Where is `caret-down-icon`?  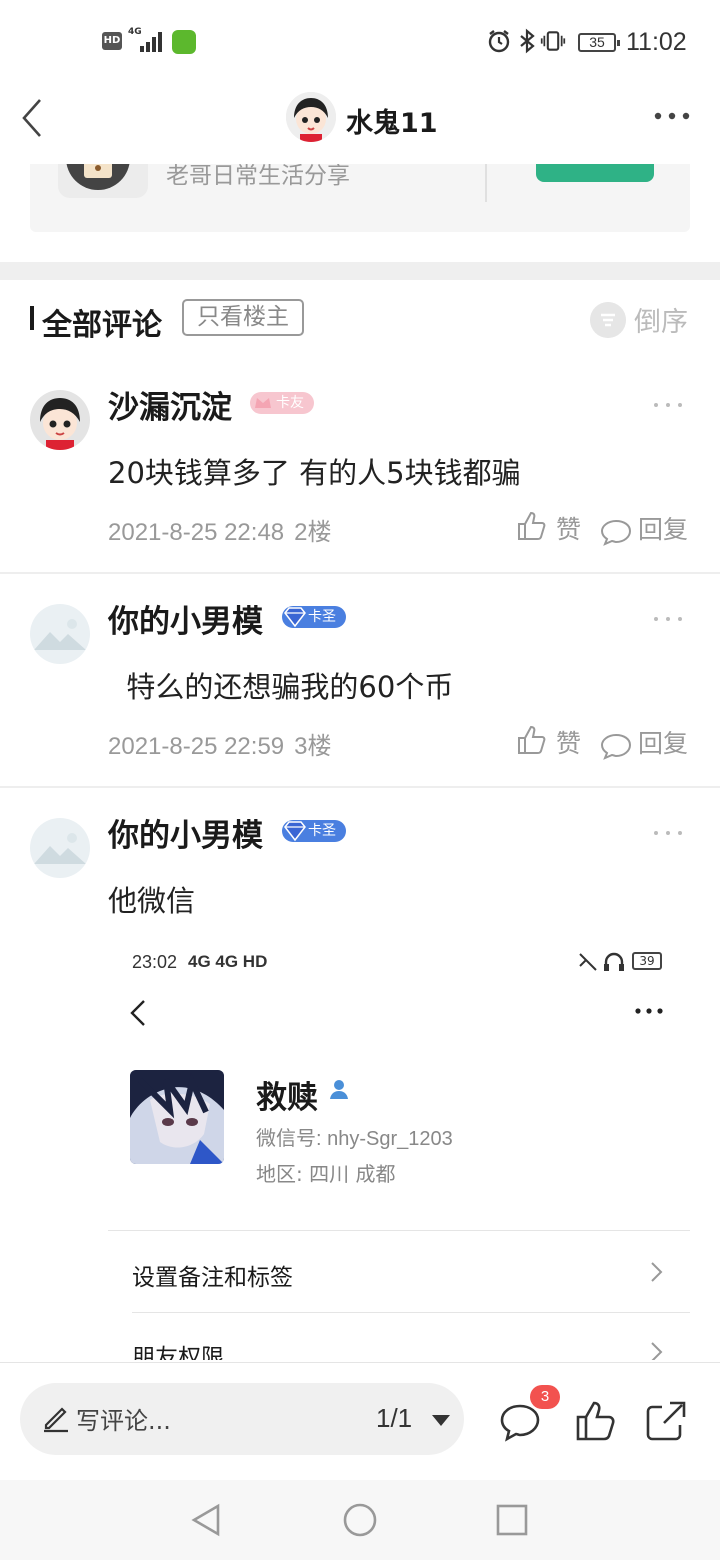 caret-down-icon is located at coordinates (441, 1420).